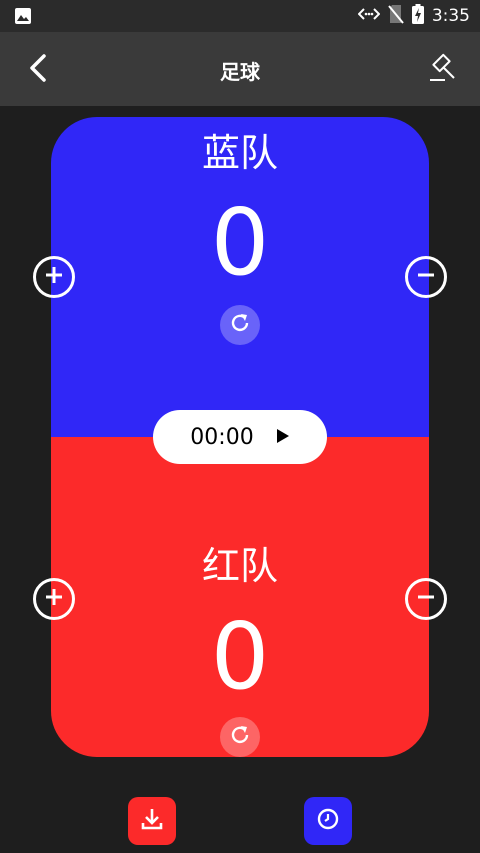  I want to click on image-icon, so click(23, 18).